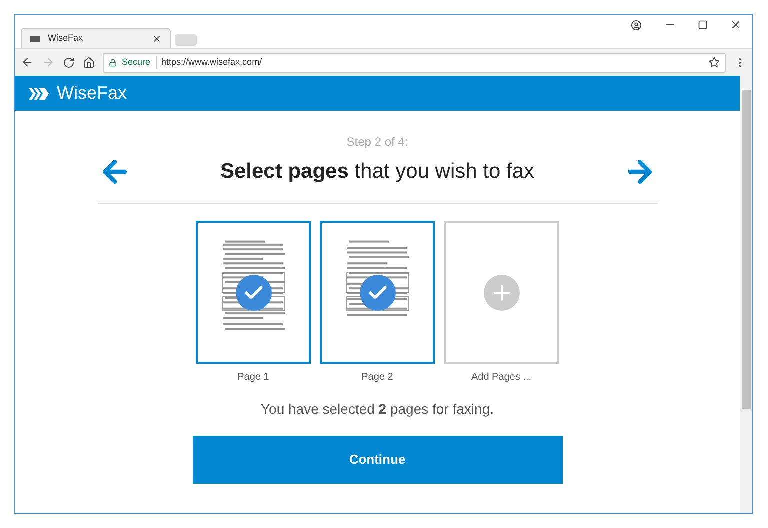  I want to click on page-heading: Select pages that you wish to fax, so click(377, 172).